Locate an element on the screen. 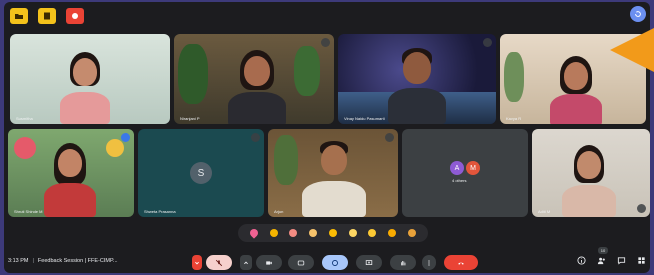  raise-hand-icon is located at coordinates (403, 262).